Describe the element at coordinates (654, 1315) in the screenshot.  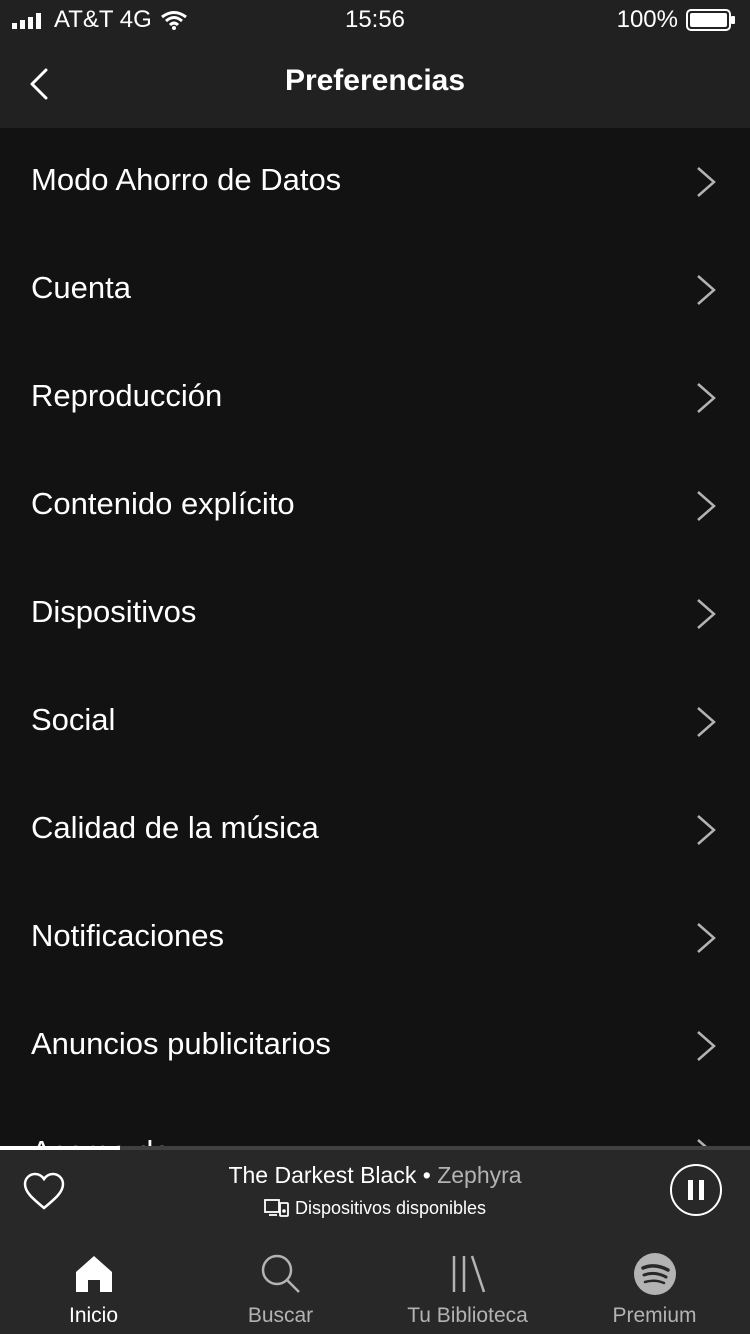
I see `tab-label: Premium` at that location.